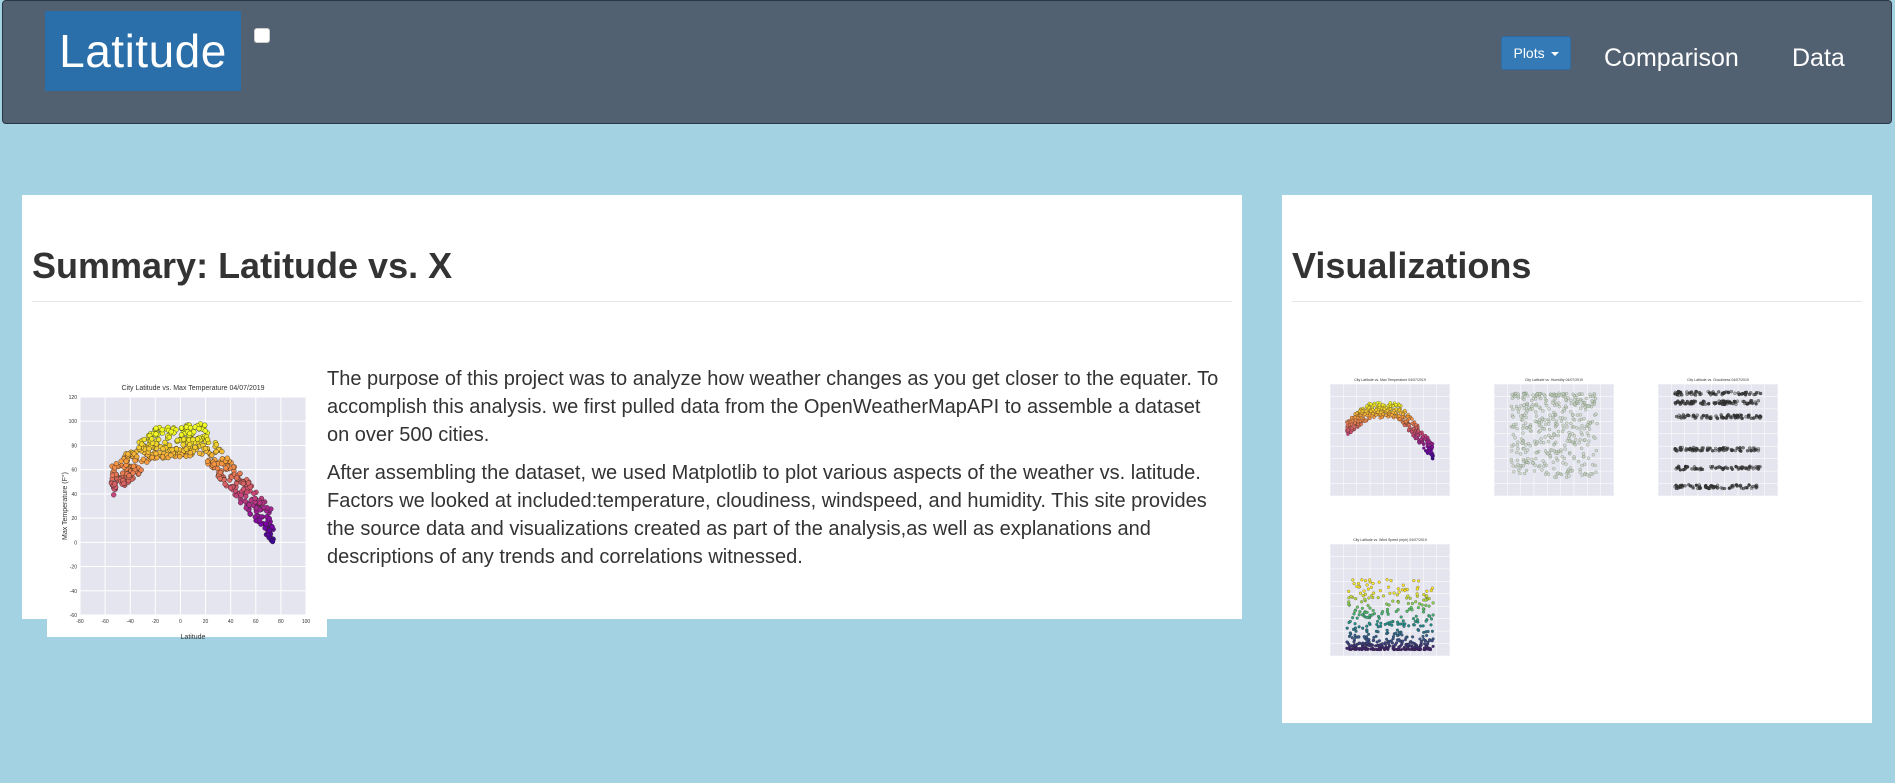  I want to click on visualizations-title: Visualizations, so click(1412, 265).